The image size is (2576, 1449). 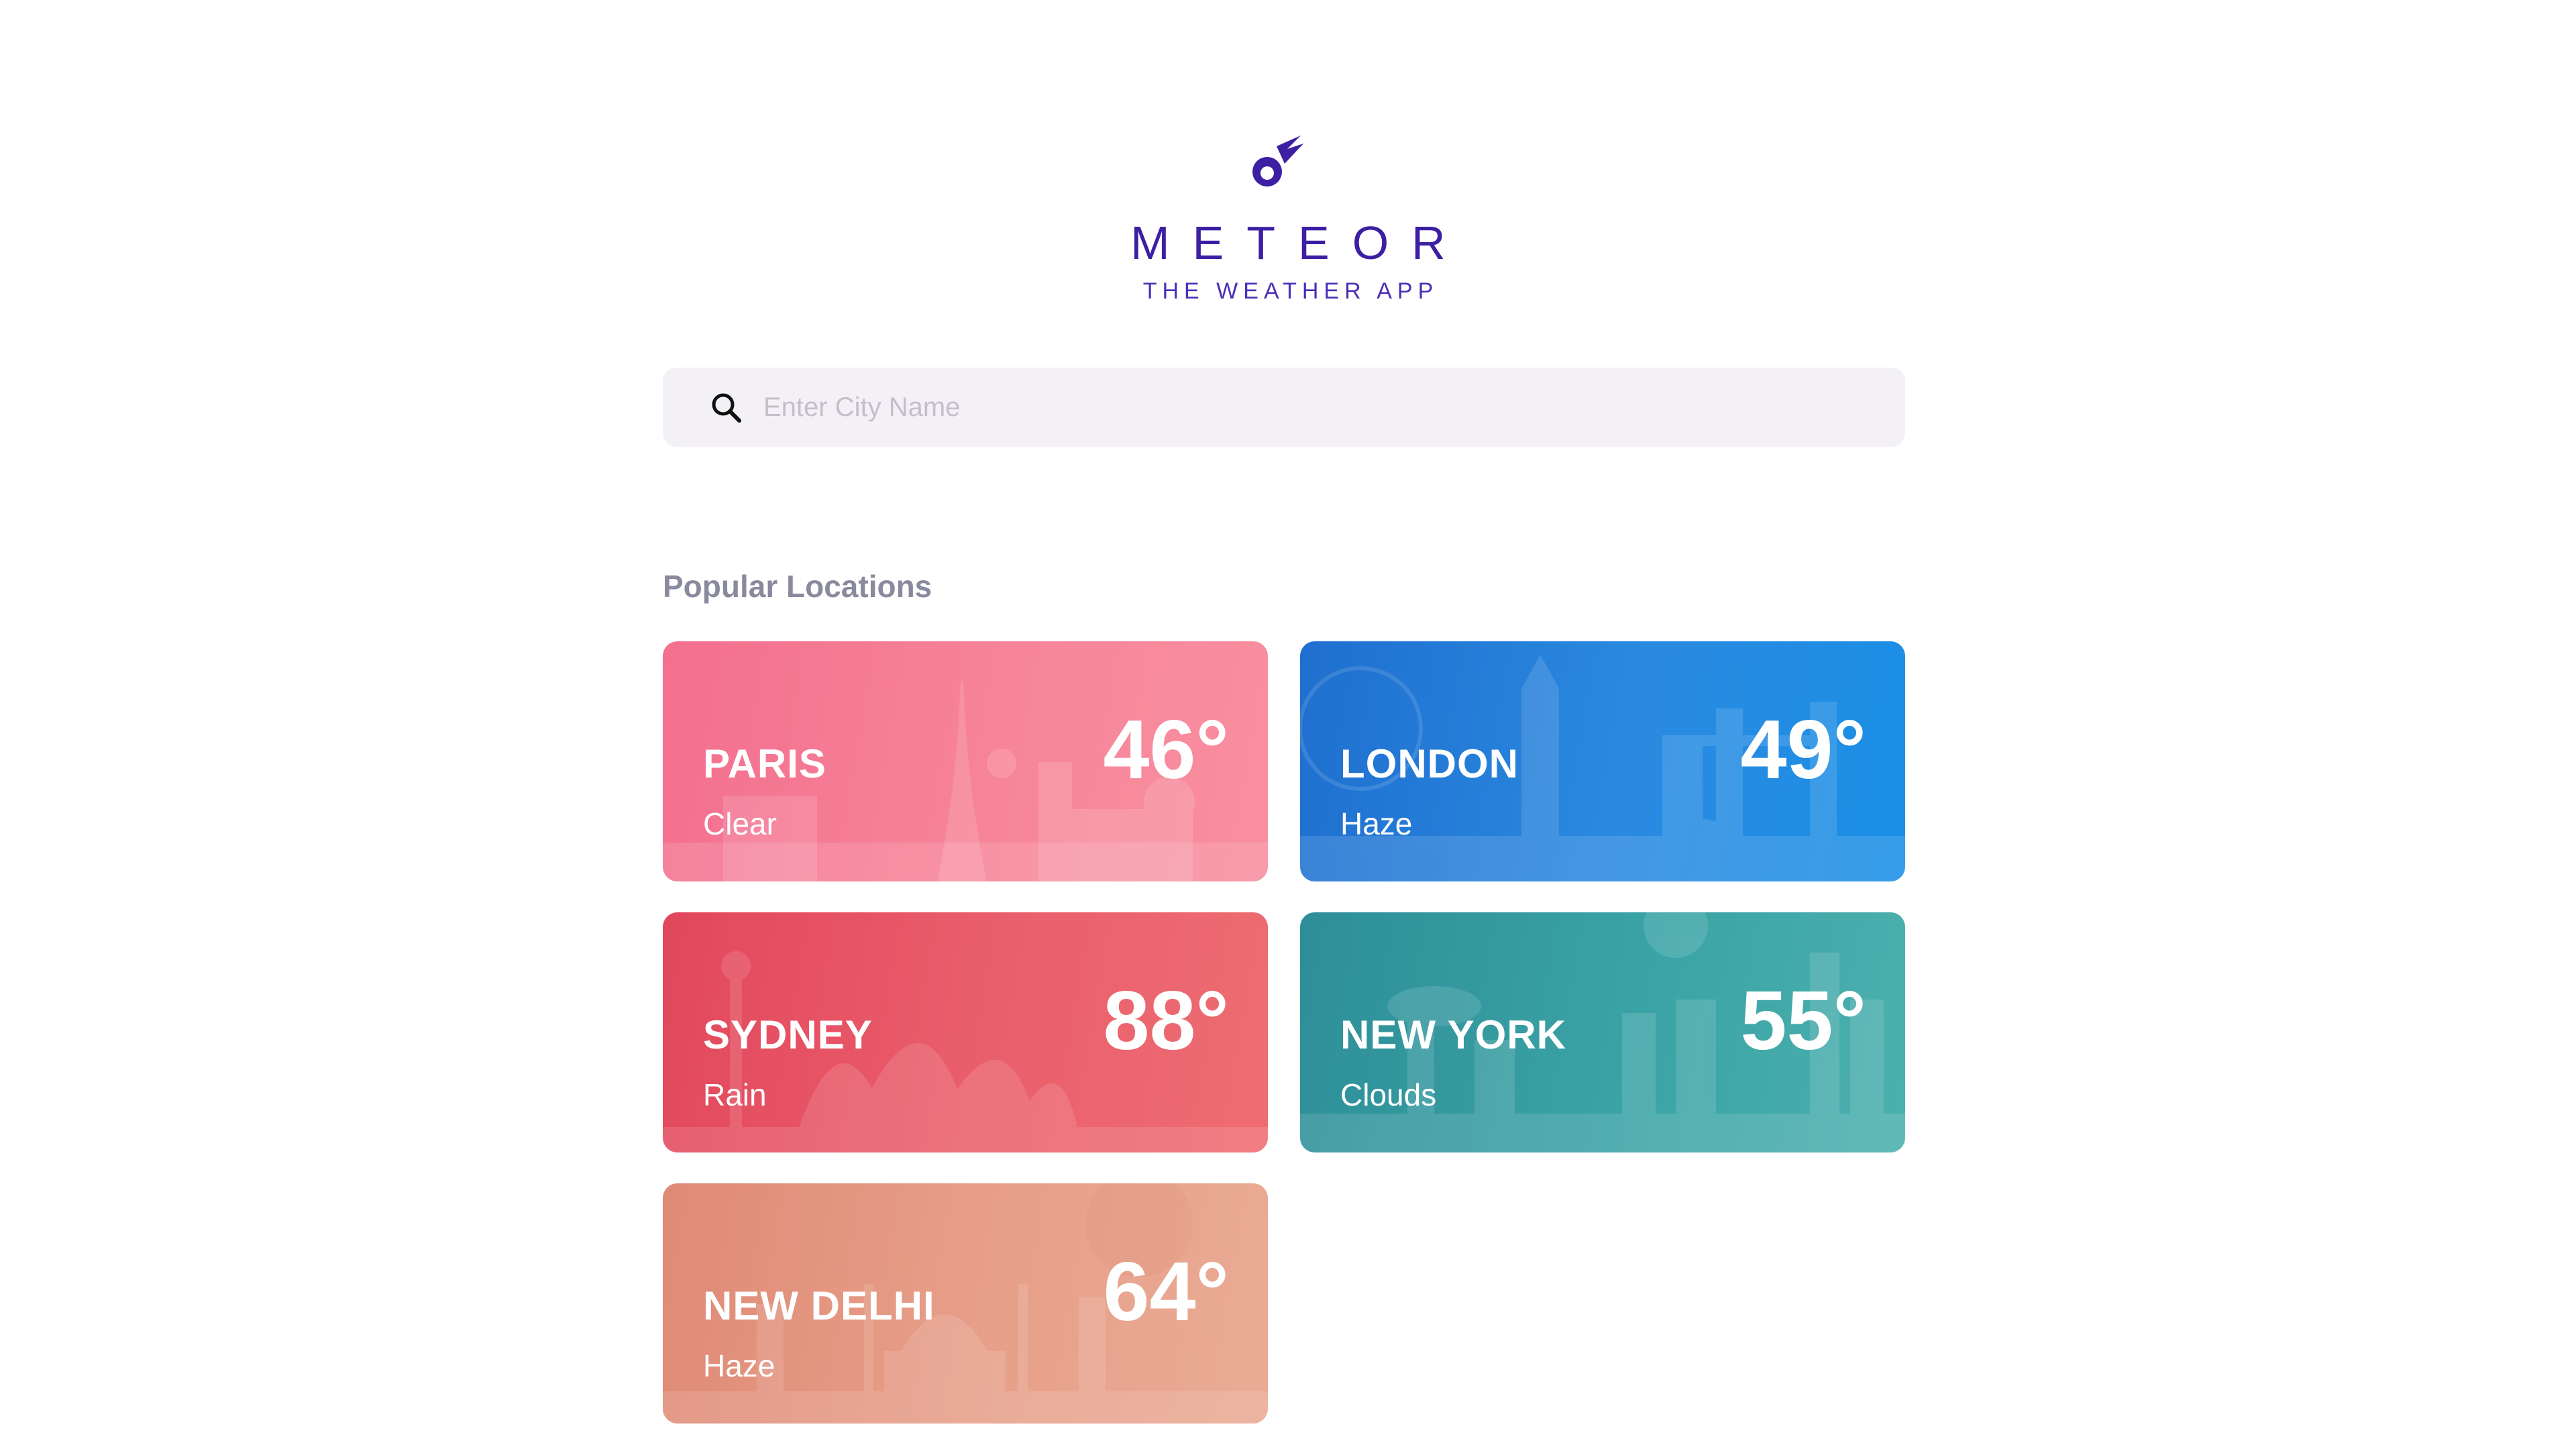 I want to click on card-temperature: 64°, so click(x=1166, y=1292).